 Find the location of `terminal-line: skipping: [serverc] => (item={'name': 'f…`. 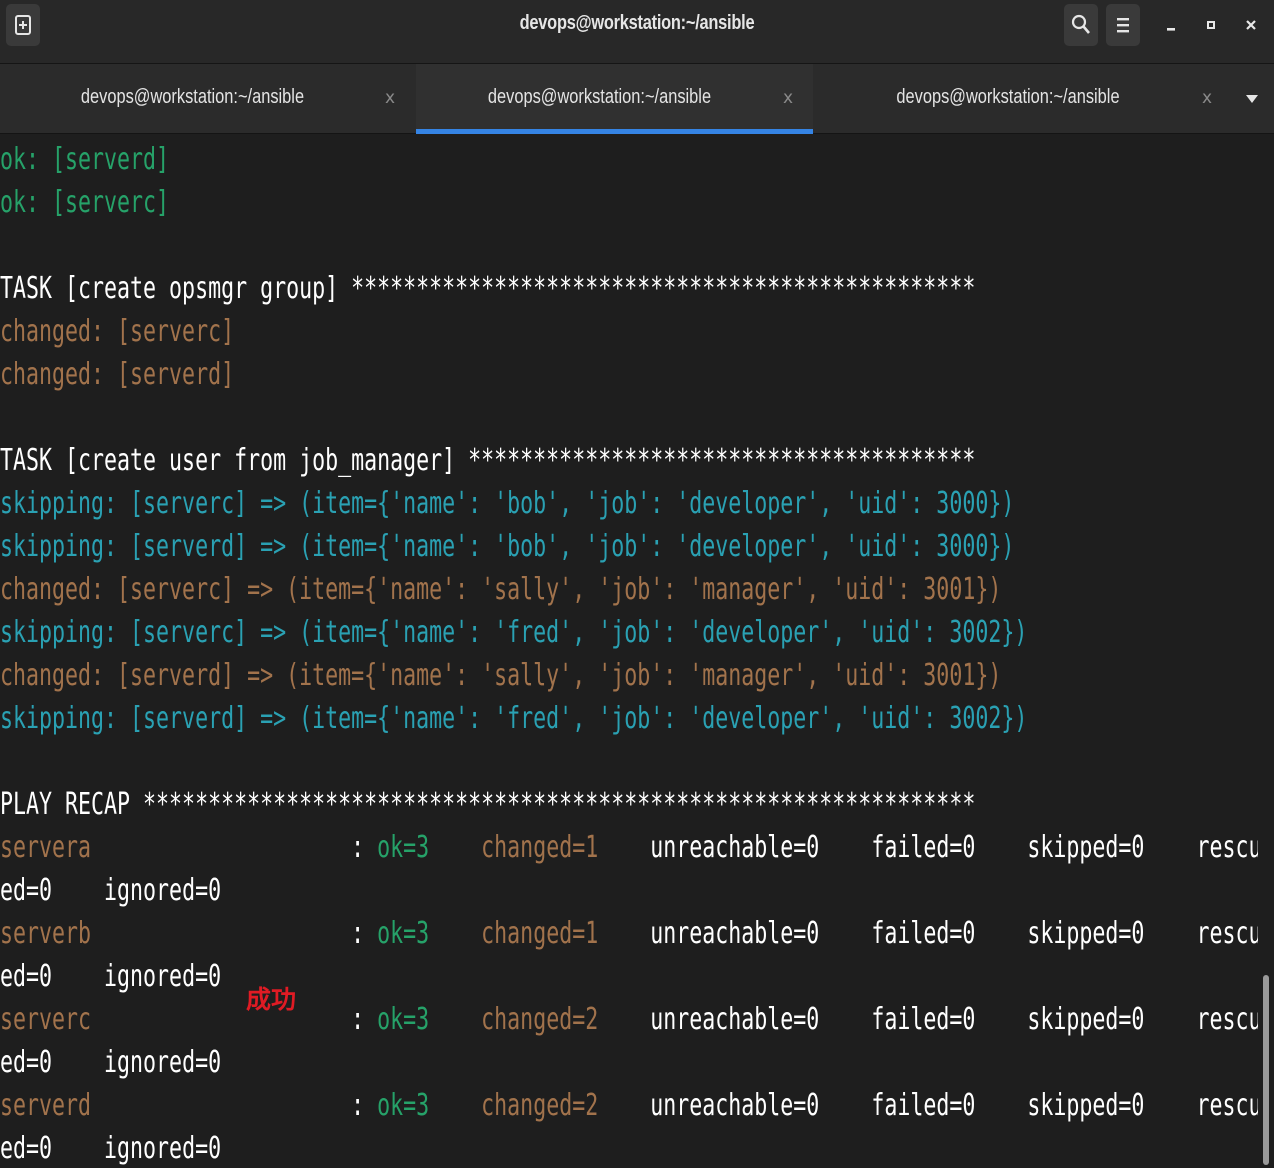

terminal-line: skipping: [serverc] => (item={'name': 'f… is located at coordinates (513, 632).